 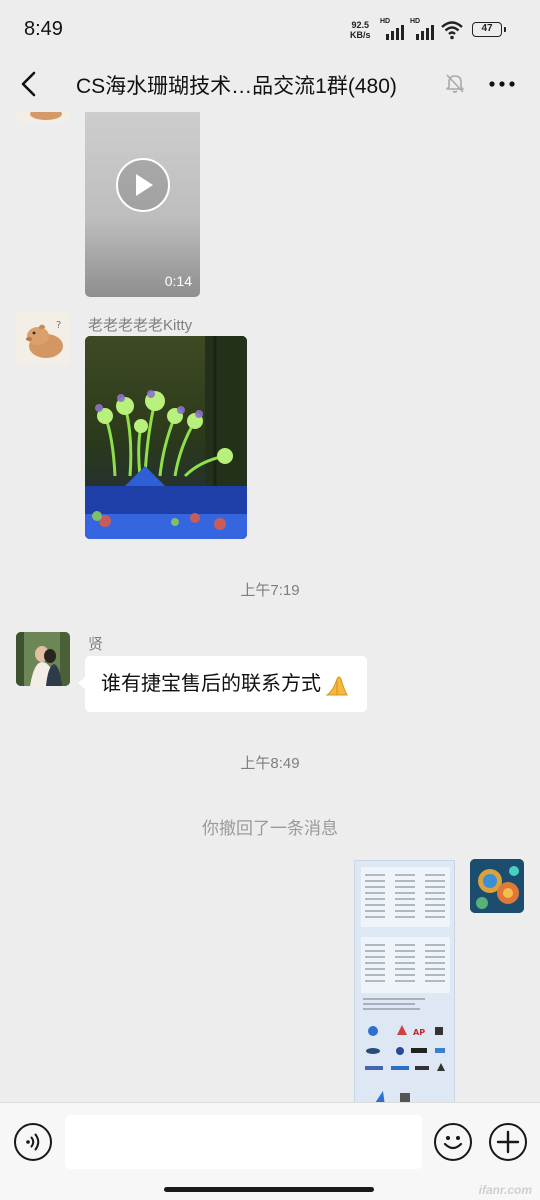 I want to click on video-message: 0:14, so click(x=142, y=204).